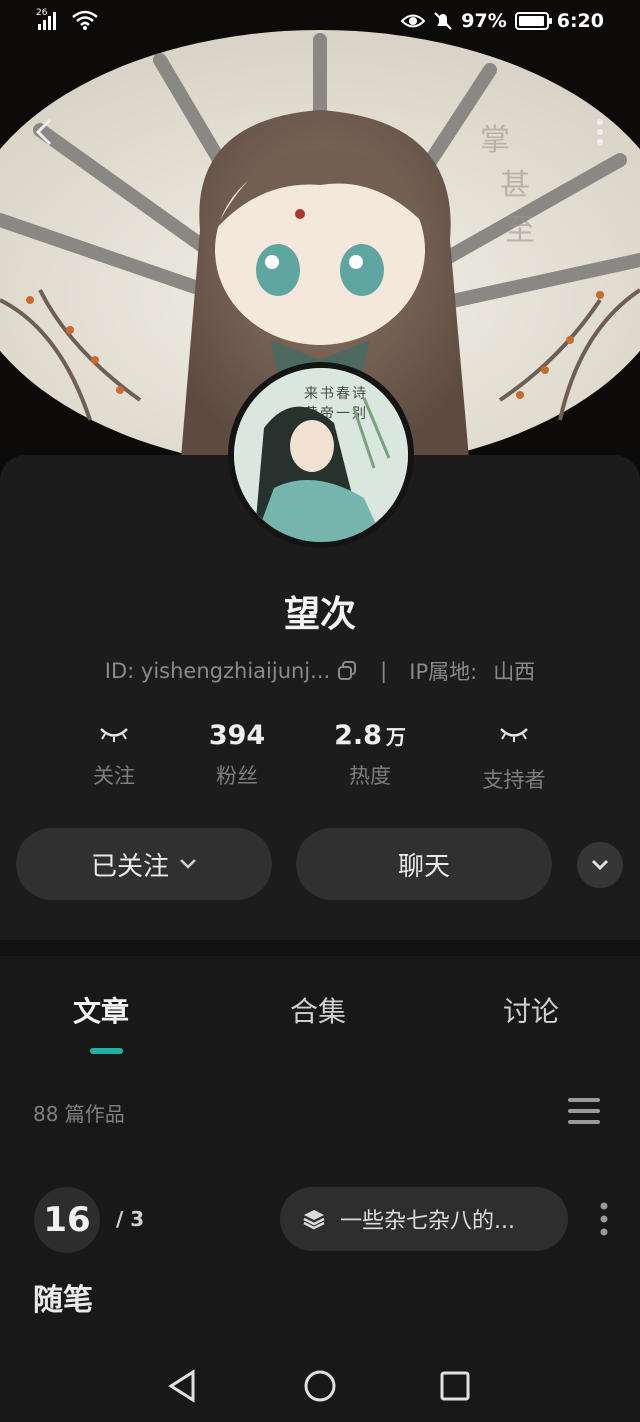 This screenshot has width=640, height=1422. Describe the element at coordinates (320, 22) in the screenshot. I see `status-bar: 26 97% 6:20` at that location.